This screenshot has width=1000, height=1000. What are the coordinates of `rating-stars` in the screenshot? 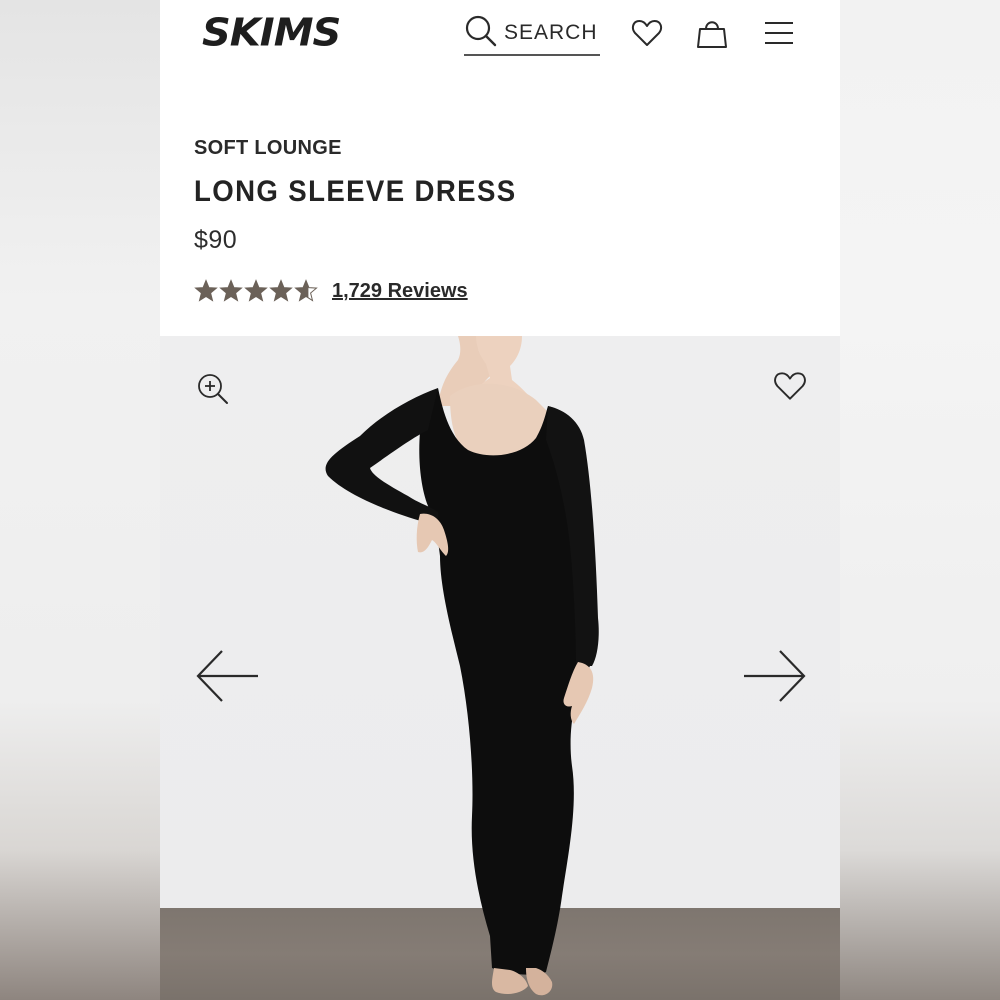 It's located at (256, 291).